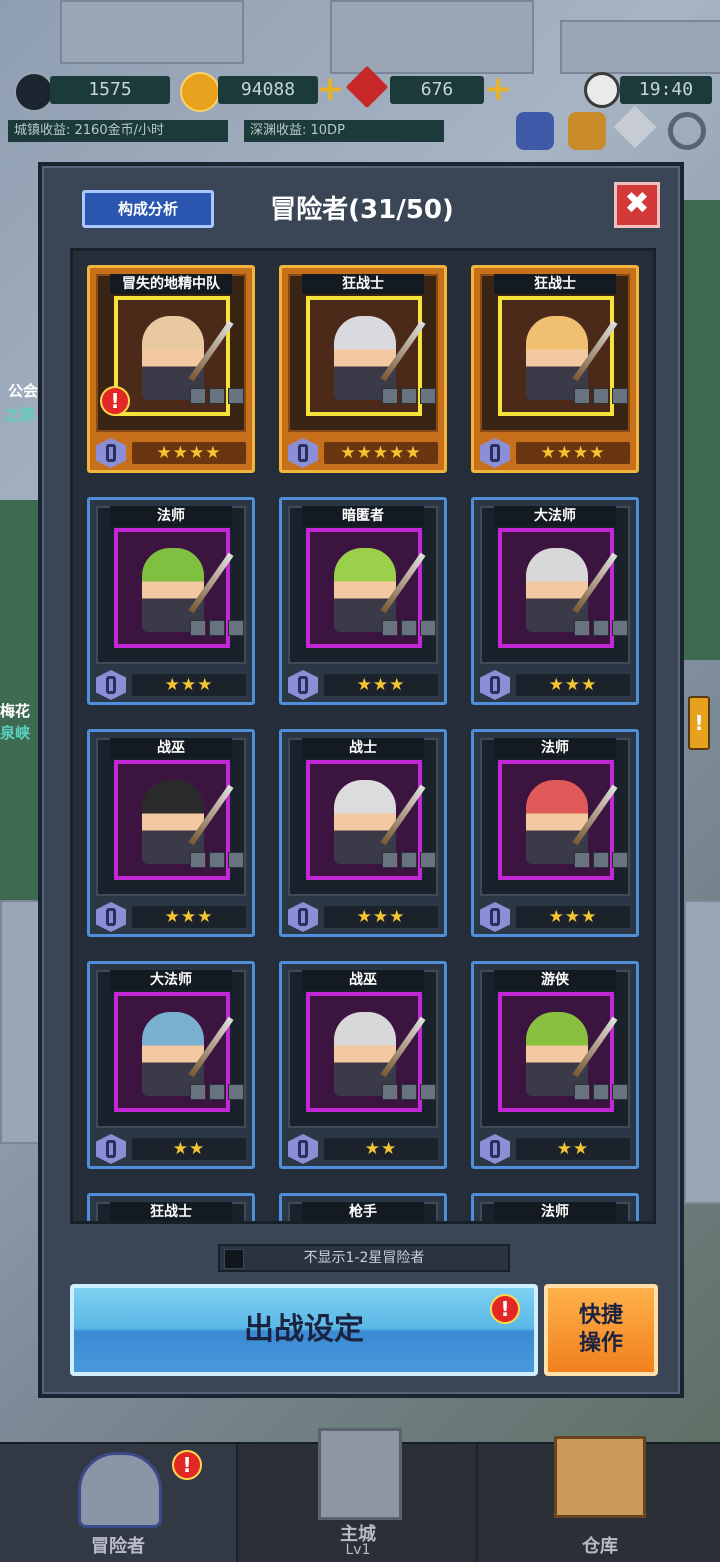  What do you see at coordinates (555, 1207) in the screenshot?
I see `adventurer-card: 法师` at bounding box center [555, 1207].